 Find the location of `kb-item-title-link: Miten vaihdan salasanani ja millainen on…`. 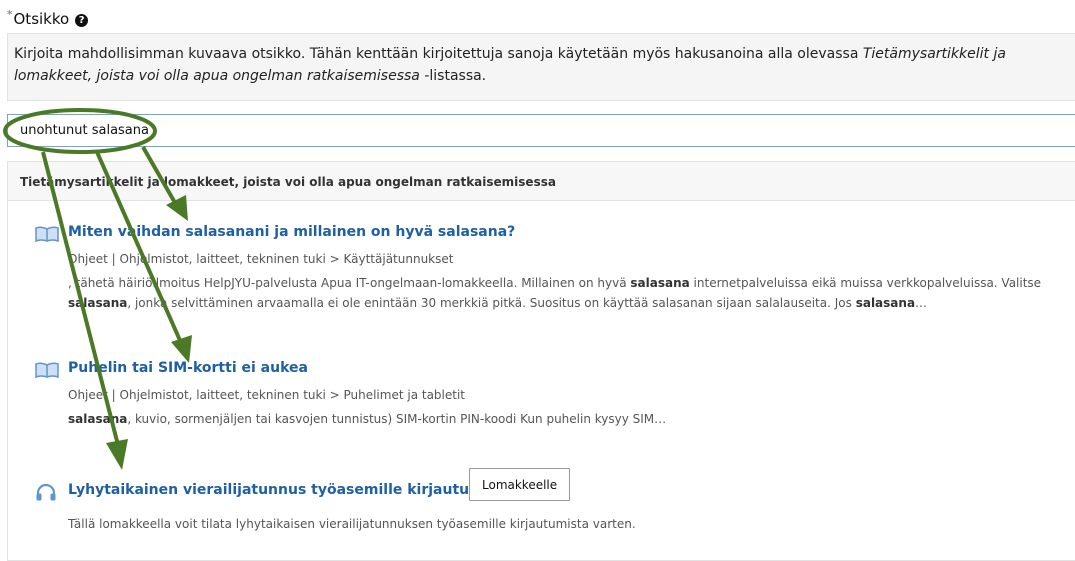

kb-item-title-link: Miten vaihdan salasanani ja millainen on… is located at coordinates (291, 232).